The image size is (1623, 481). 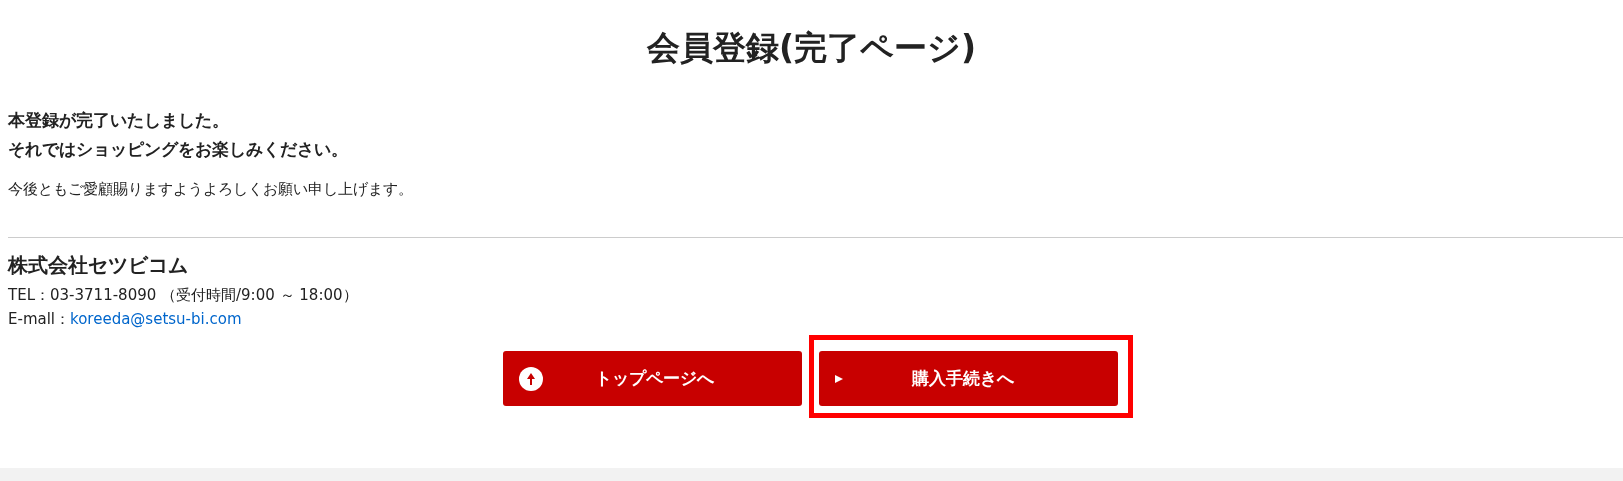 I want to click on message-text: 今後ともご愛顧賜りますようよろしくお願い申し上げます。, so click(x=211, y=189).